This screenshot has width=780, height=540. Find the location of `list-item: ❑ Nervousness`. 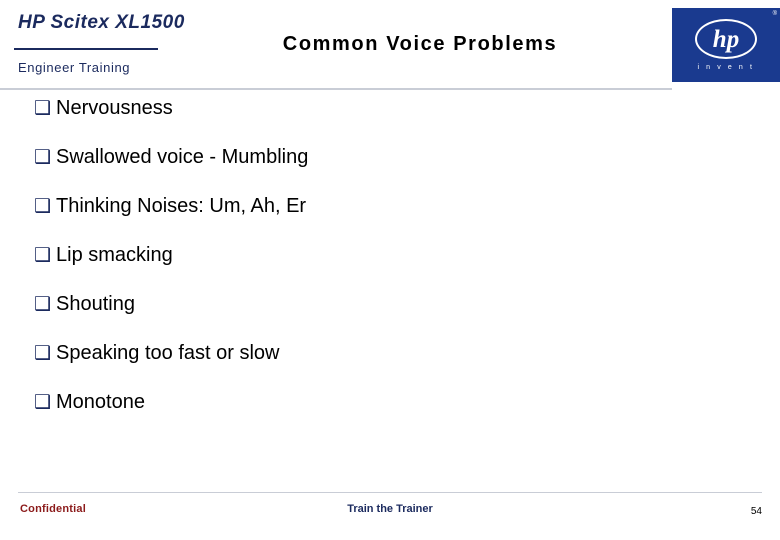

list-item: ❑ Nervousness is located at coordinates (390, 120).